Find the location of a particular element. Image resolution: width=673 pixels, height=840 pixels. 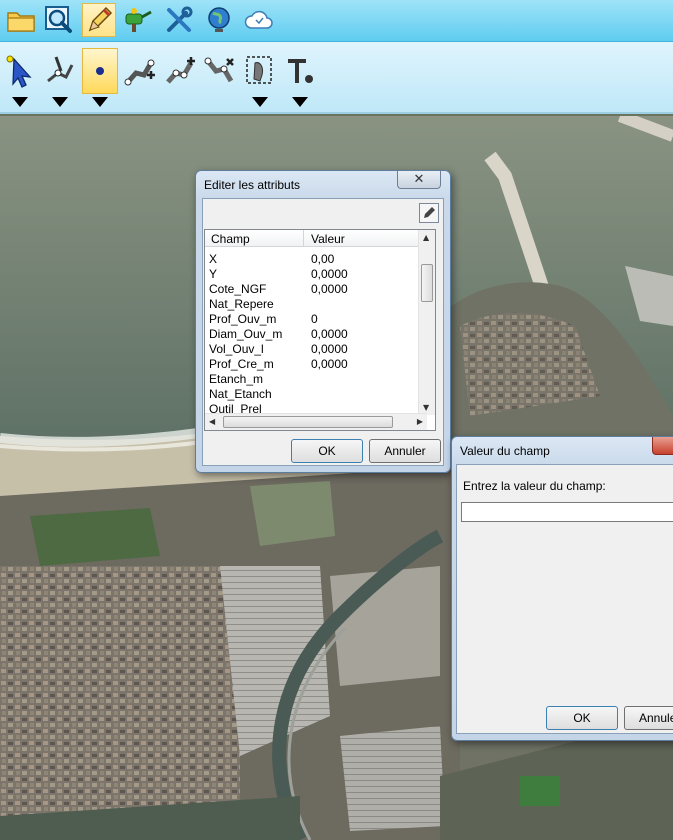

select-arrow-icon is located at coordinates (20, 71).